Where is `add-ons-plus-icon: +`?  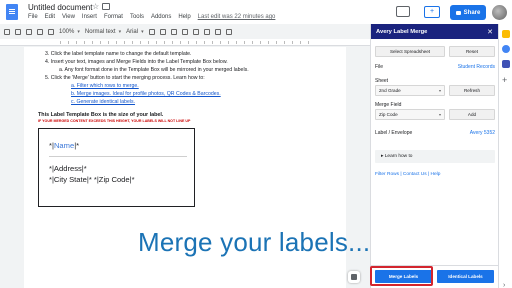 add-ons-plus-icon: + is located at coordinates (504, 80).